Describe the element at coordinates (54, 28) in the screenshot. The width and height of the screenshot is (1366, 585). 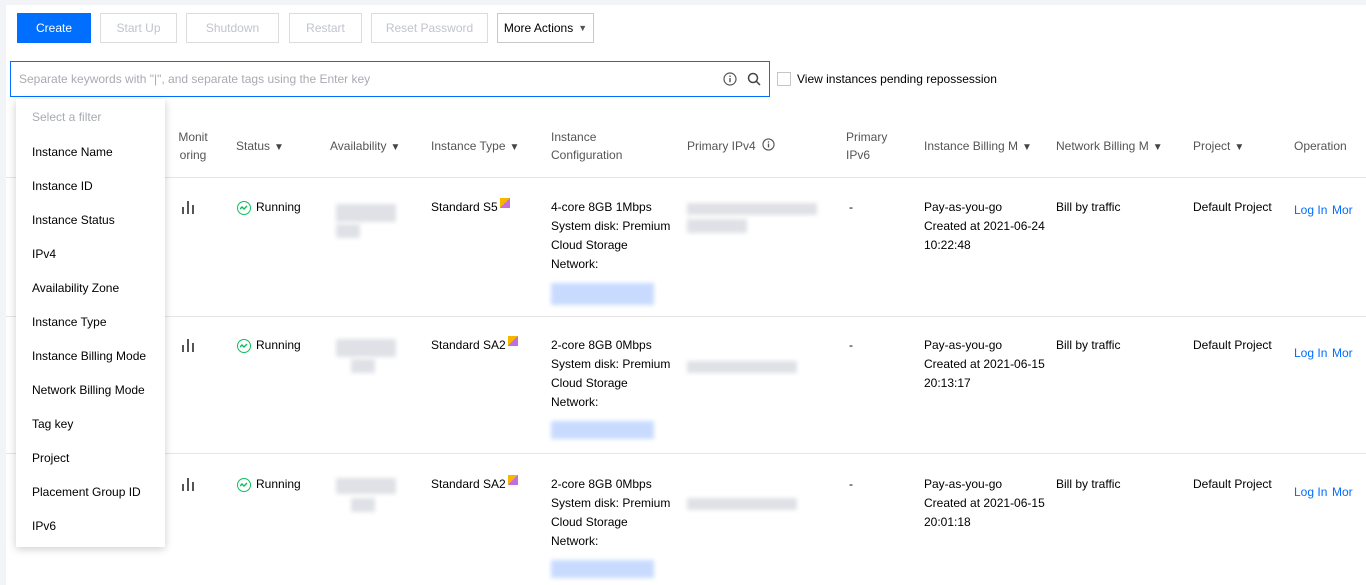
I see `create-button: Create` at that location.